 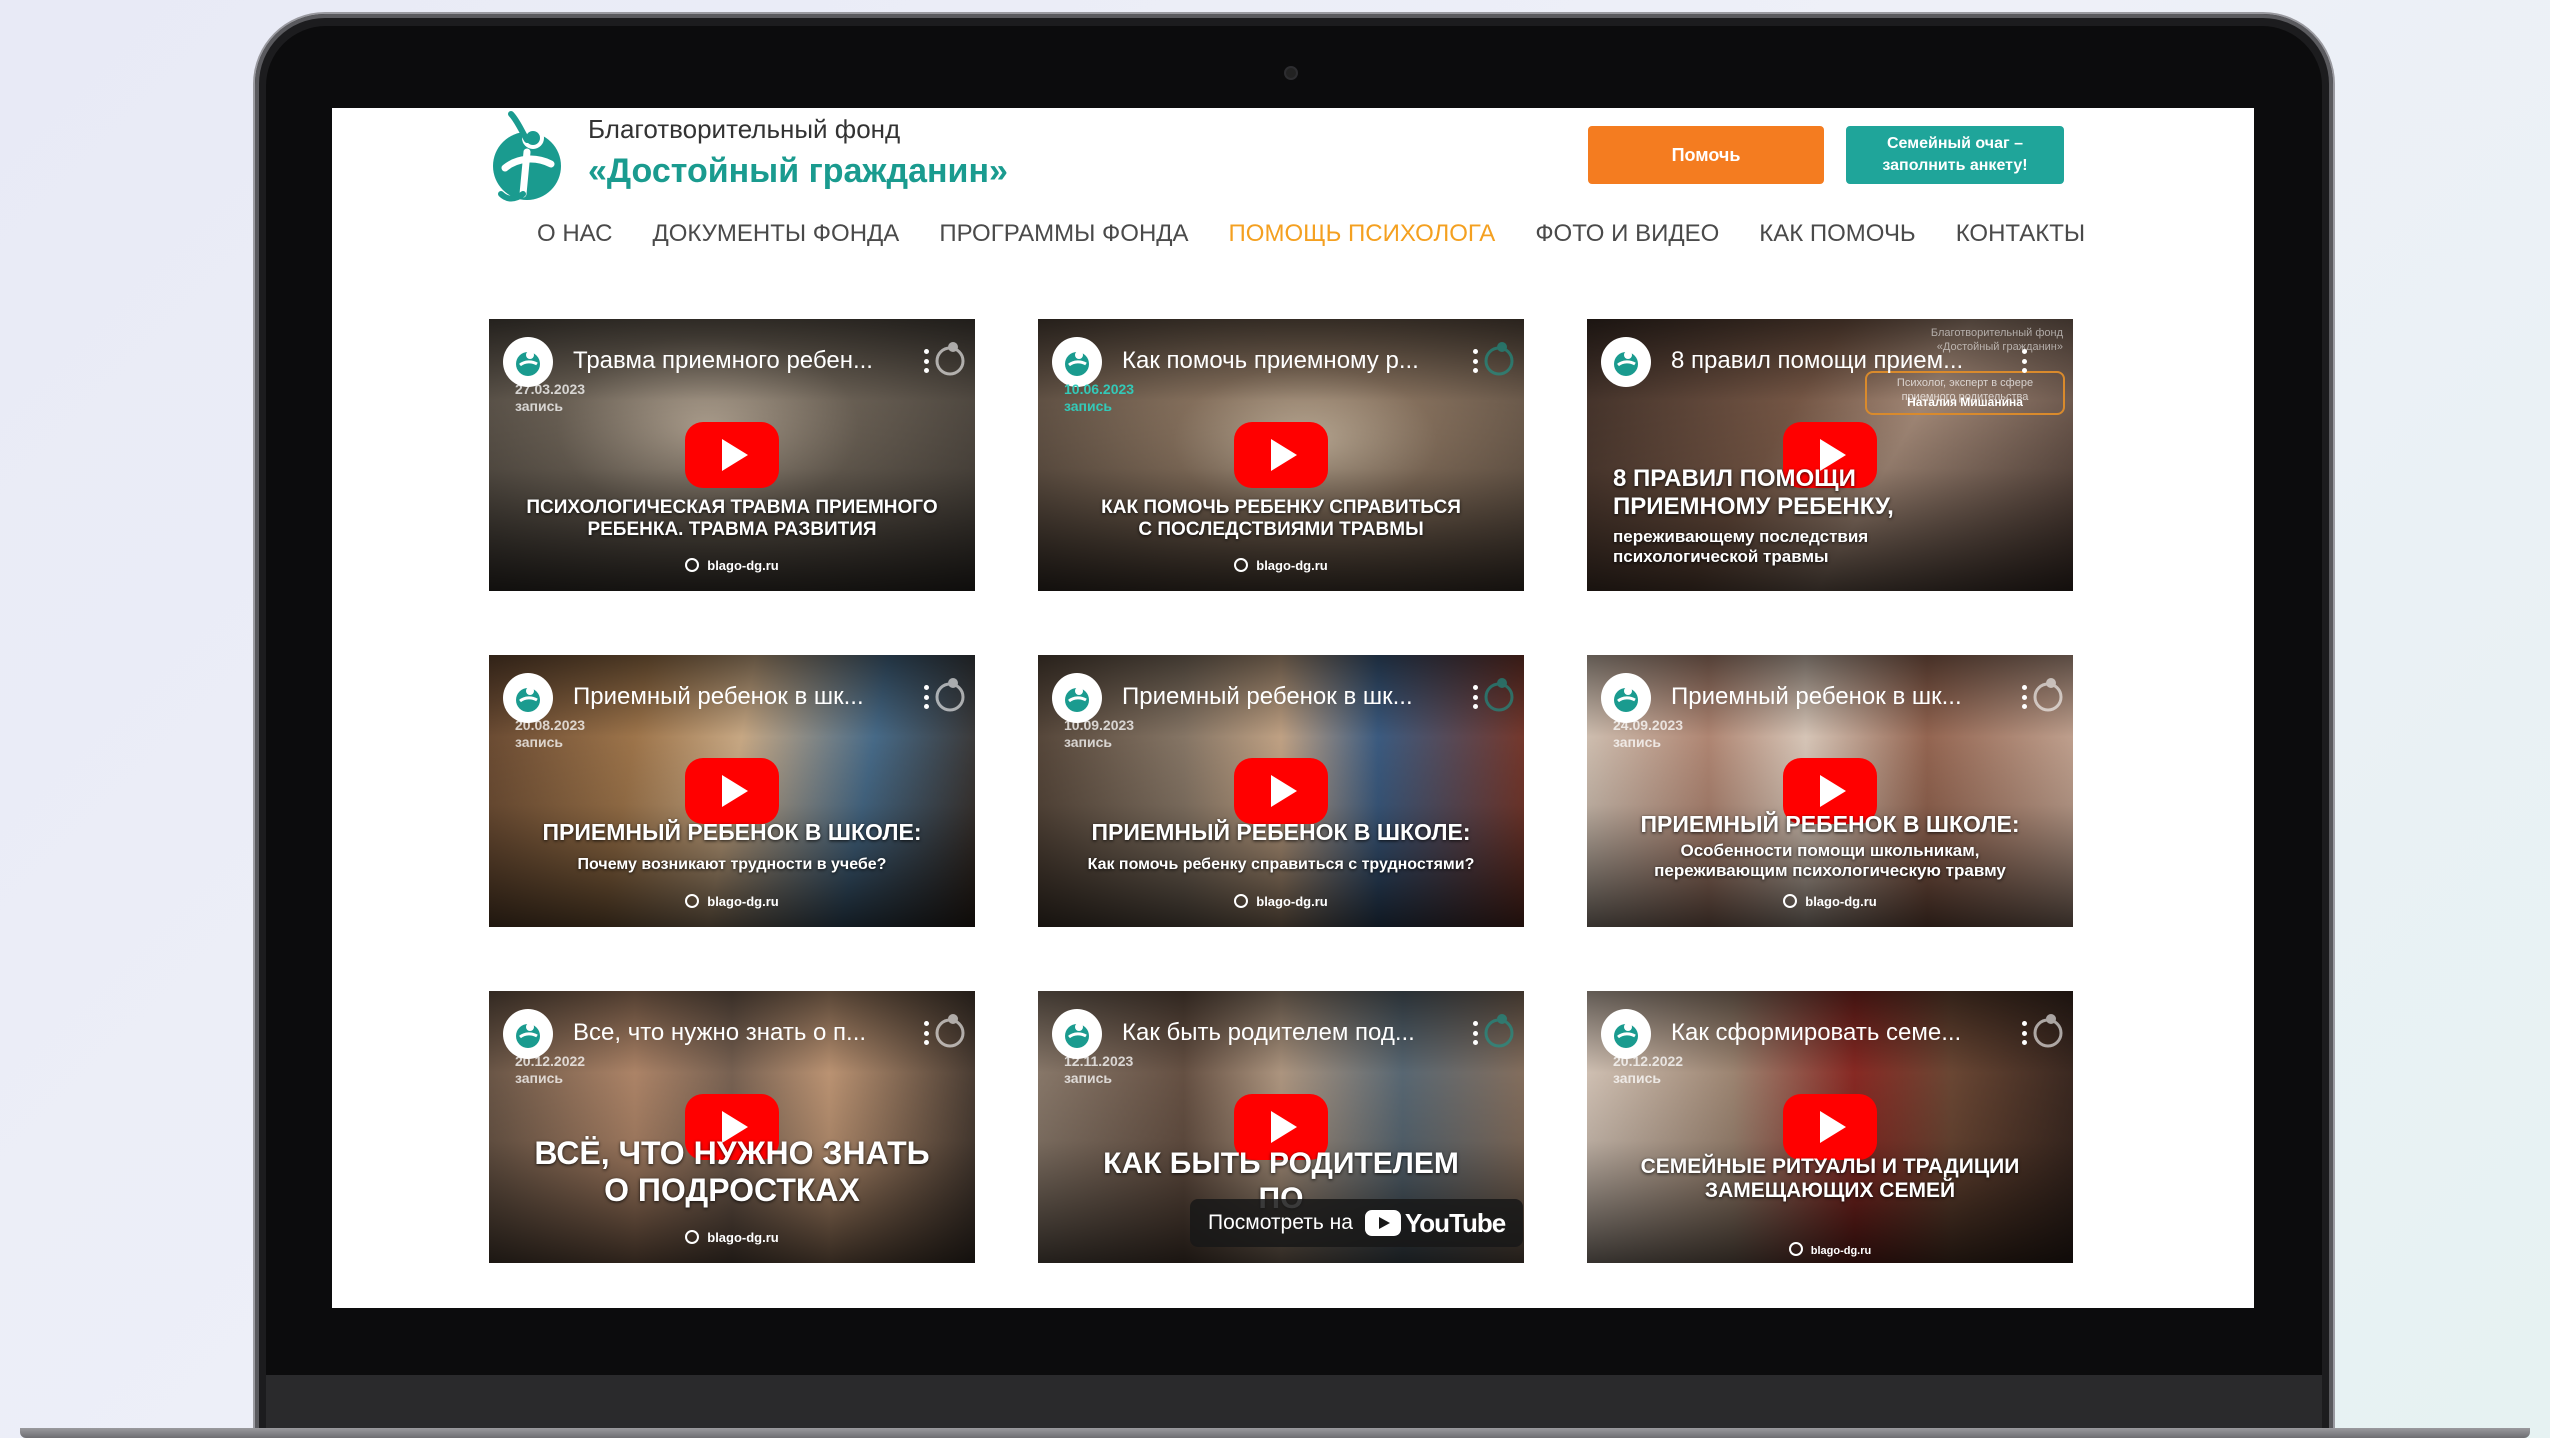 I want to click on youtube-logo-icon: YouTube, so click(x=1435, y=1223).